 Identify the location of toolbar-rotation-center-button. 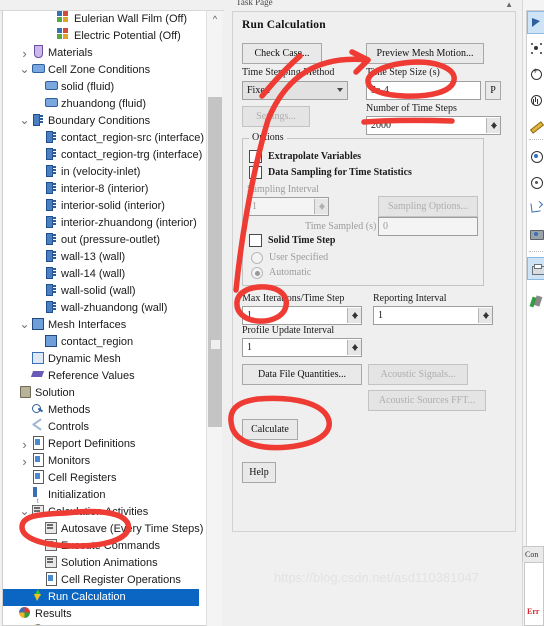
(535, 182).